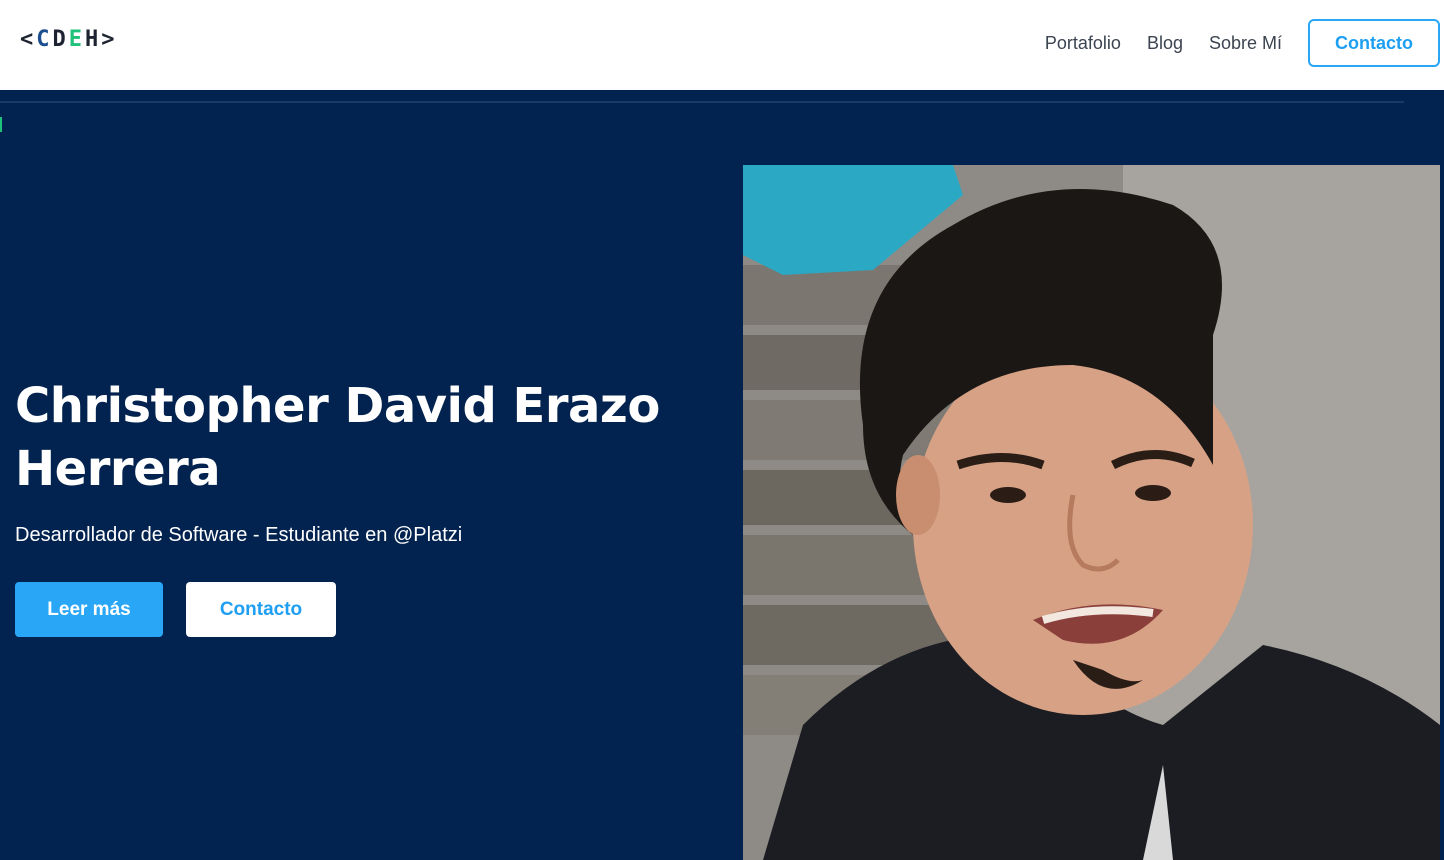 This screenshot has width=1444, height=860. I want to click on logo-bracket-close: >, so click(109, 39).